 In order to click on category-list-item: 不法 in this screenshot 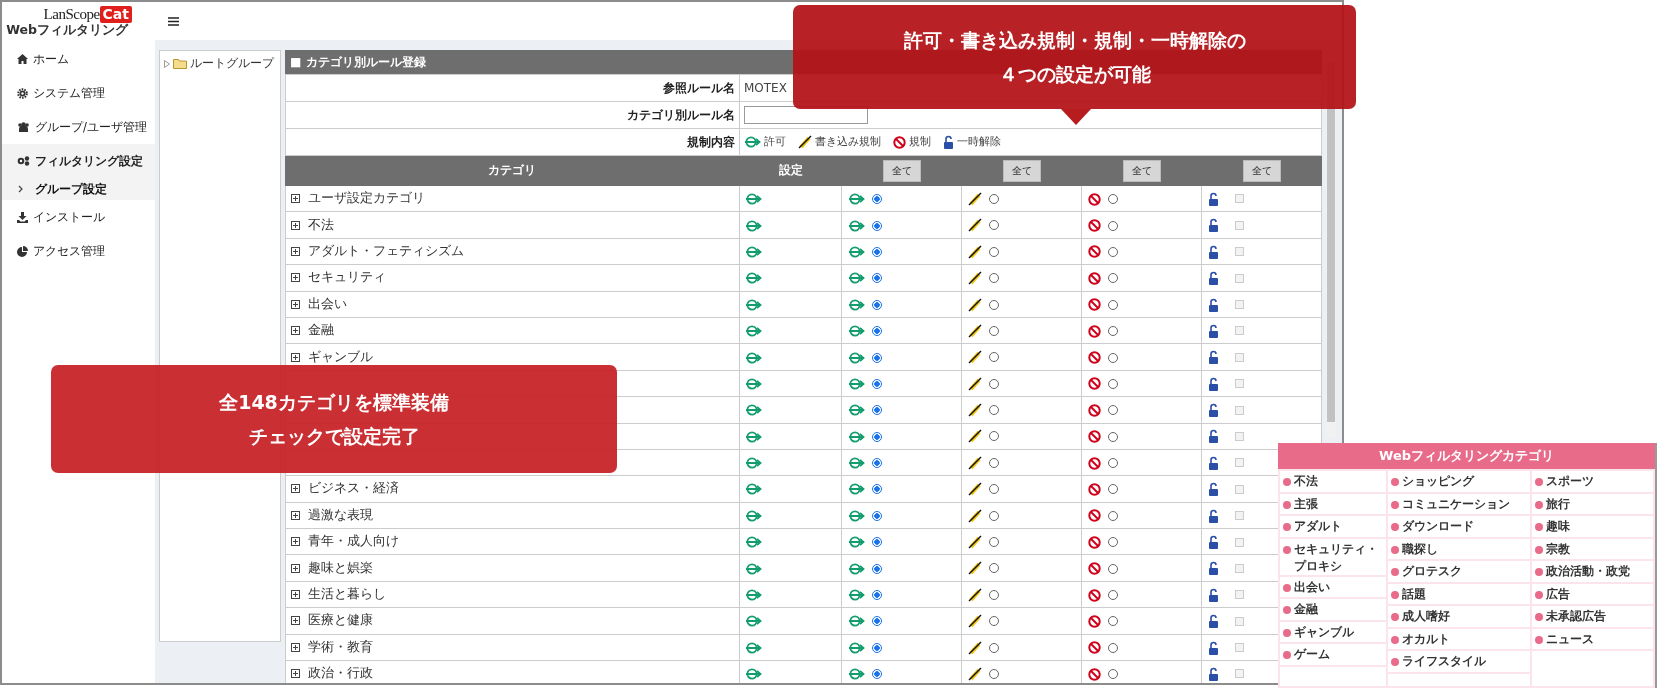, I will do `click(1333, 481)`.